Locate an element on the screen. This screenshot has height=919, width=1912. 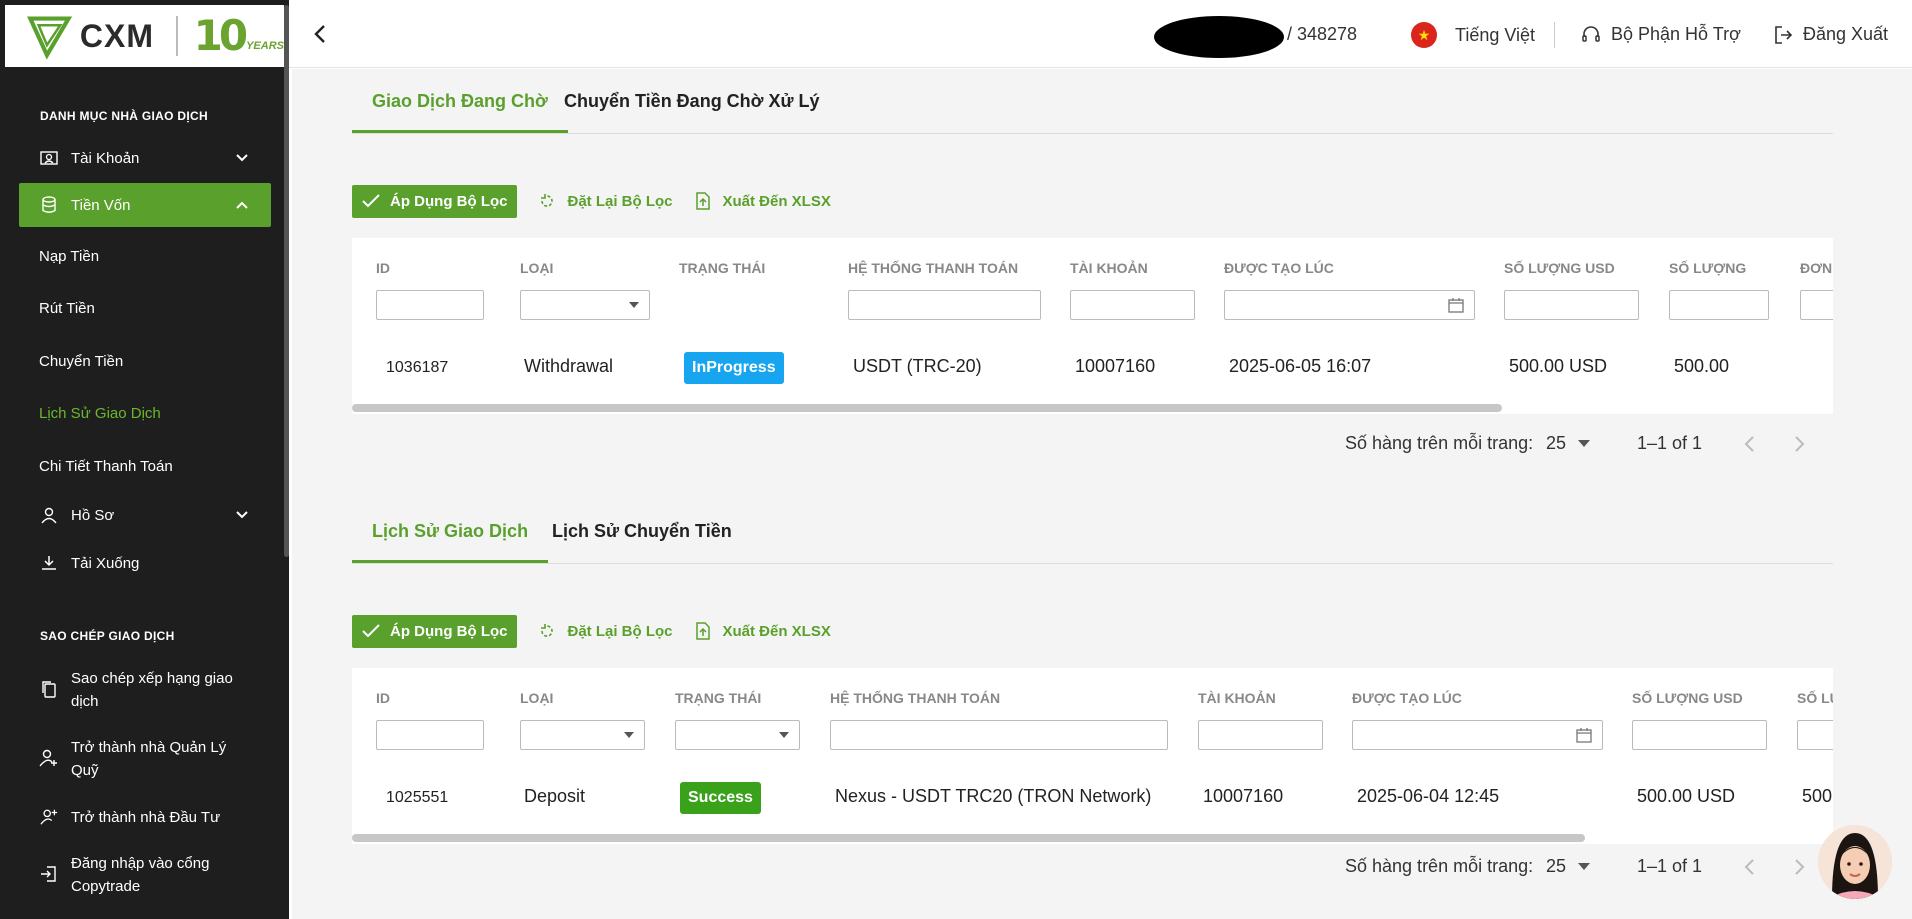
tab-pending-transactions: Giao Dịch Đang Chờ is located at coordinates (460, 112).